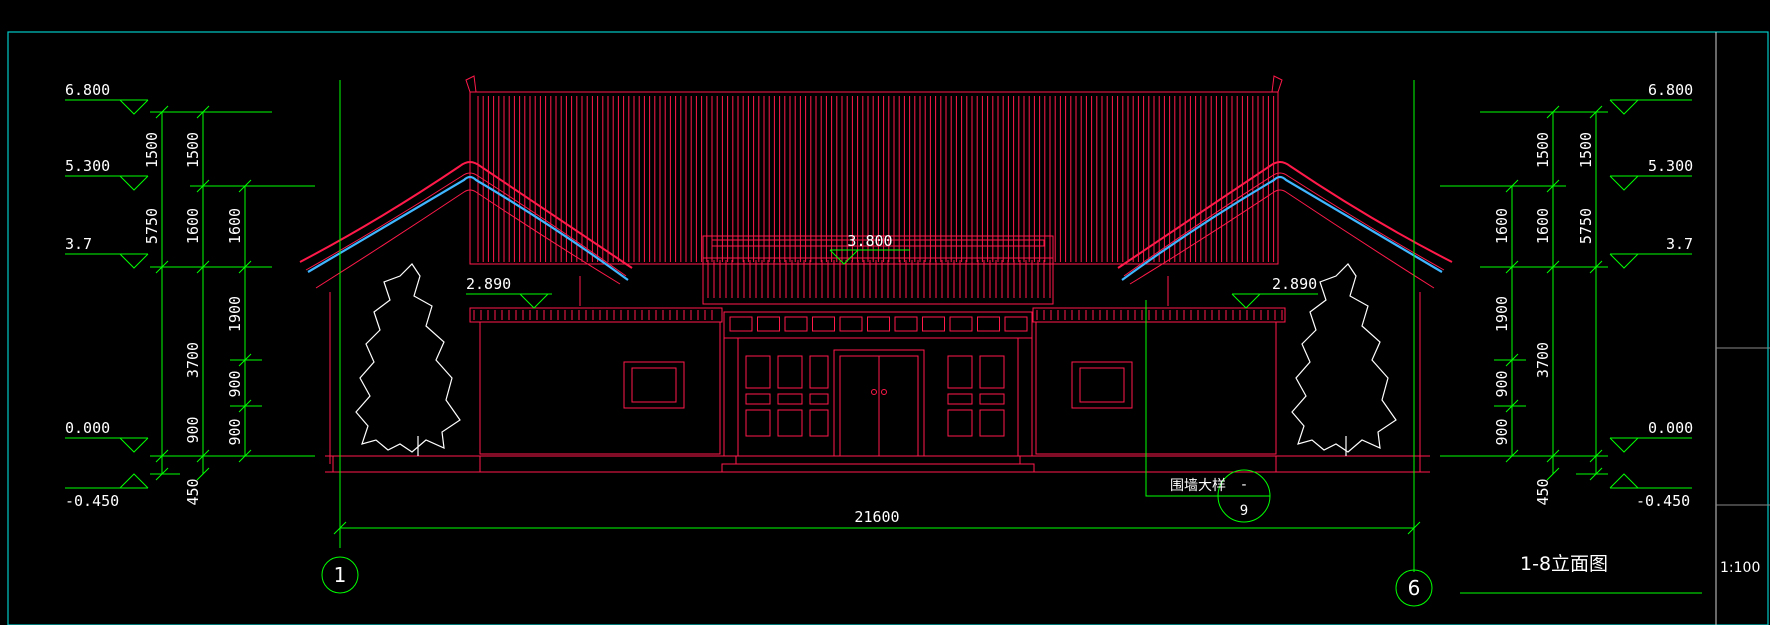 The height and width of the screenshot is (625, 1770). Describe the element at coordinates (879, 279) in the screenshot. I see `gate-roof-tiles` at that location.